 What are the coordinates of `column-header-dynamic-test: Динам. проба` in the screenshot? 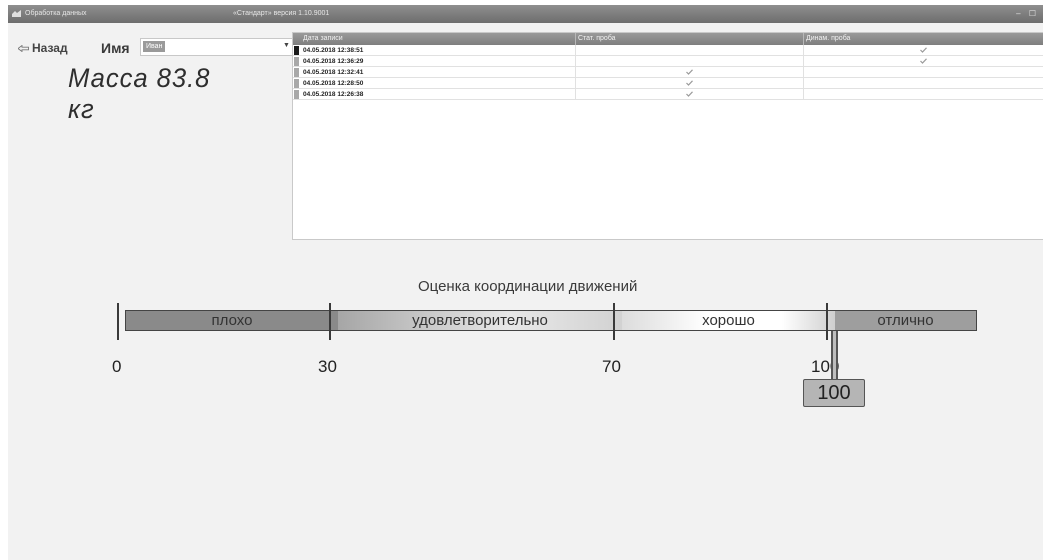 It's located at (923, 39).